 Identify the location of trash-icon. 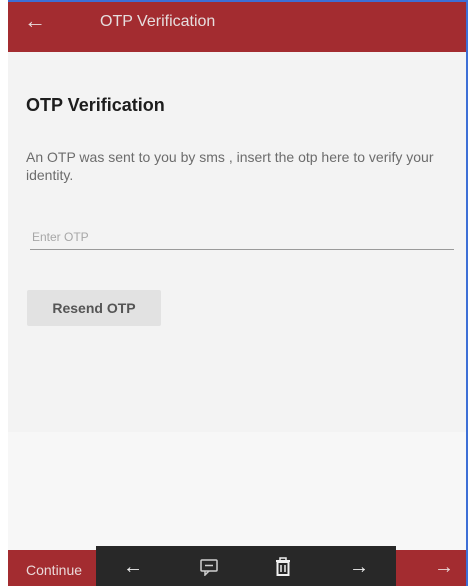
(283, 567).